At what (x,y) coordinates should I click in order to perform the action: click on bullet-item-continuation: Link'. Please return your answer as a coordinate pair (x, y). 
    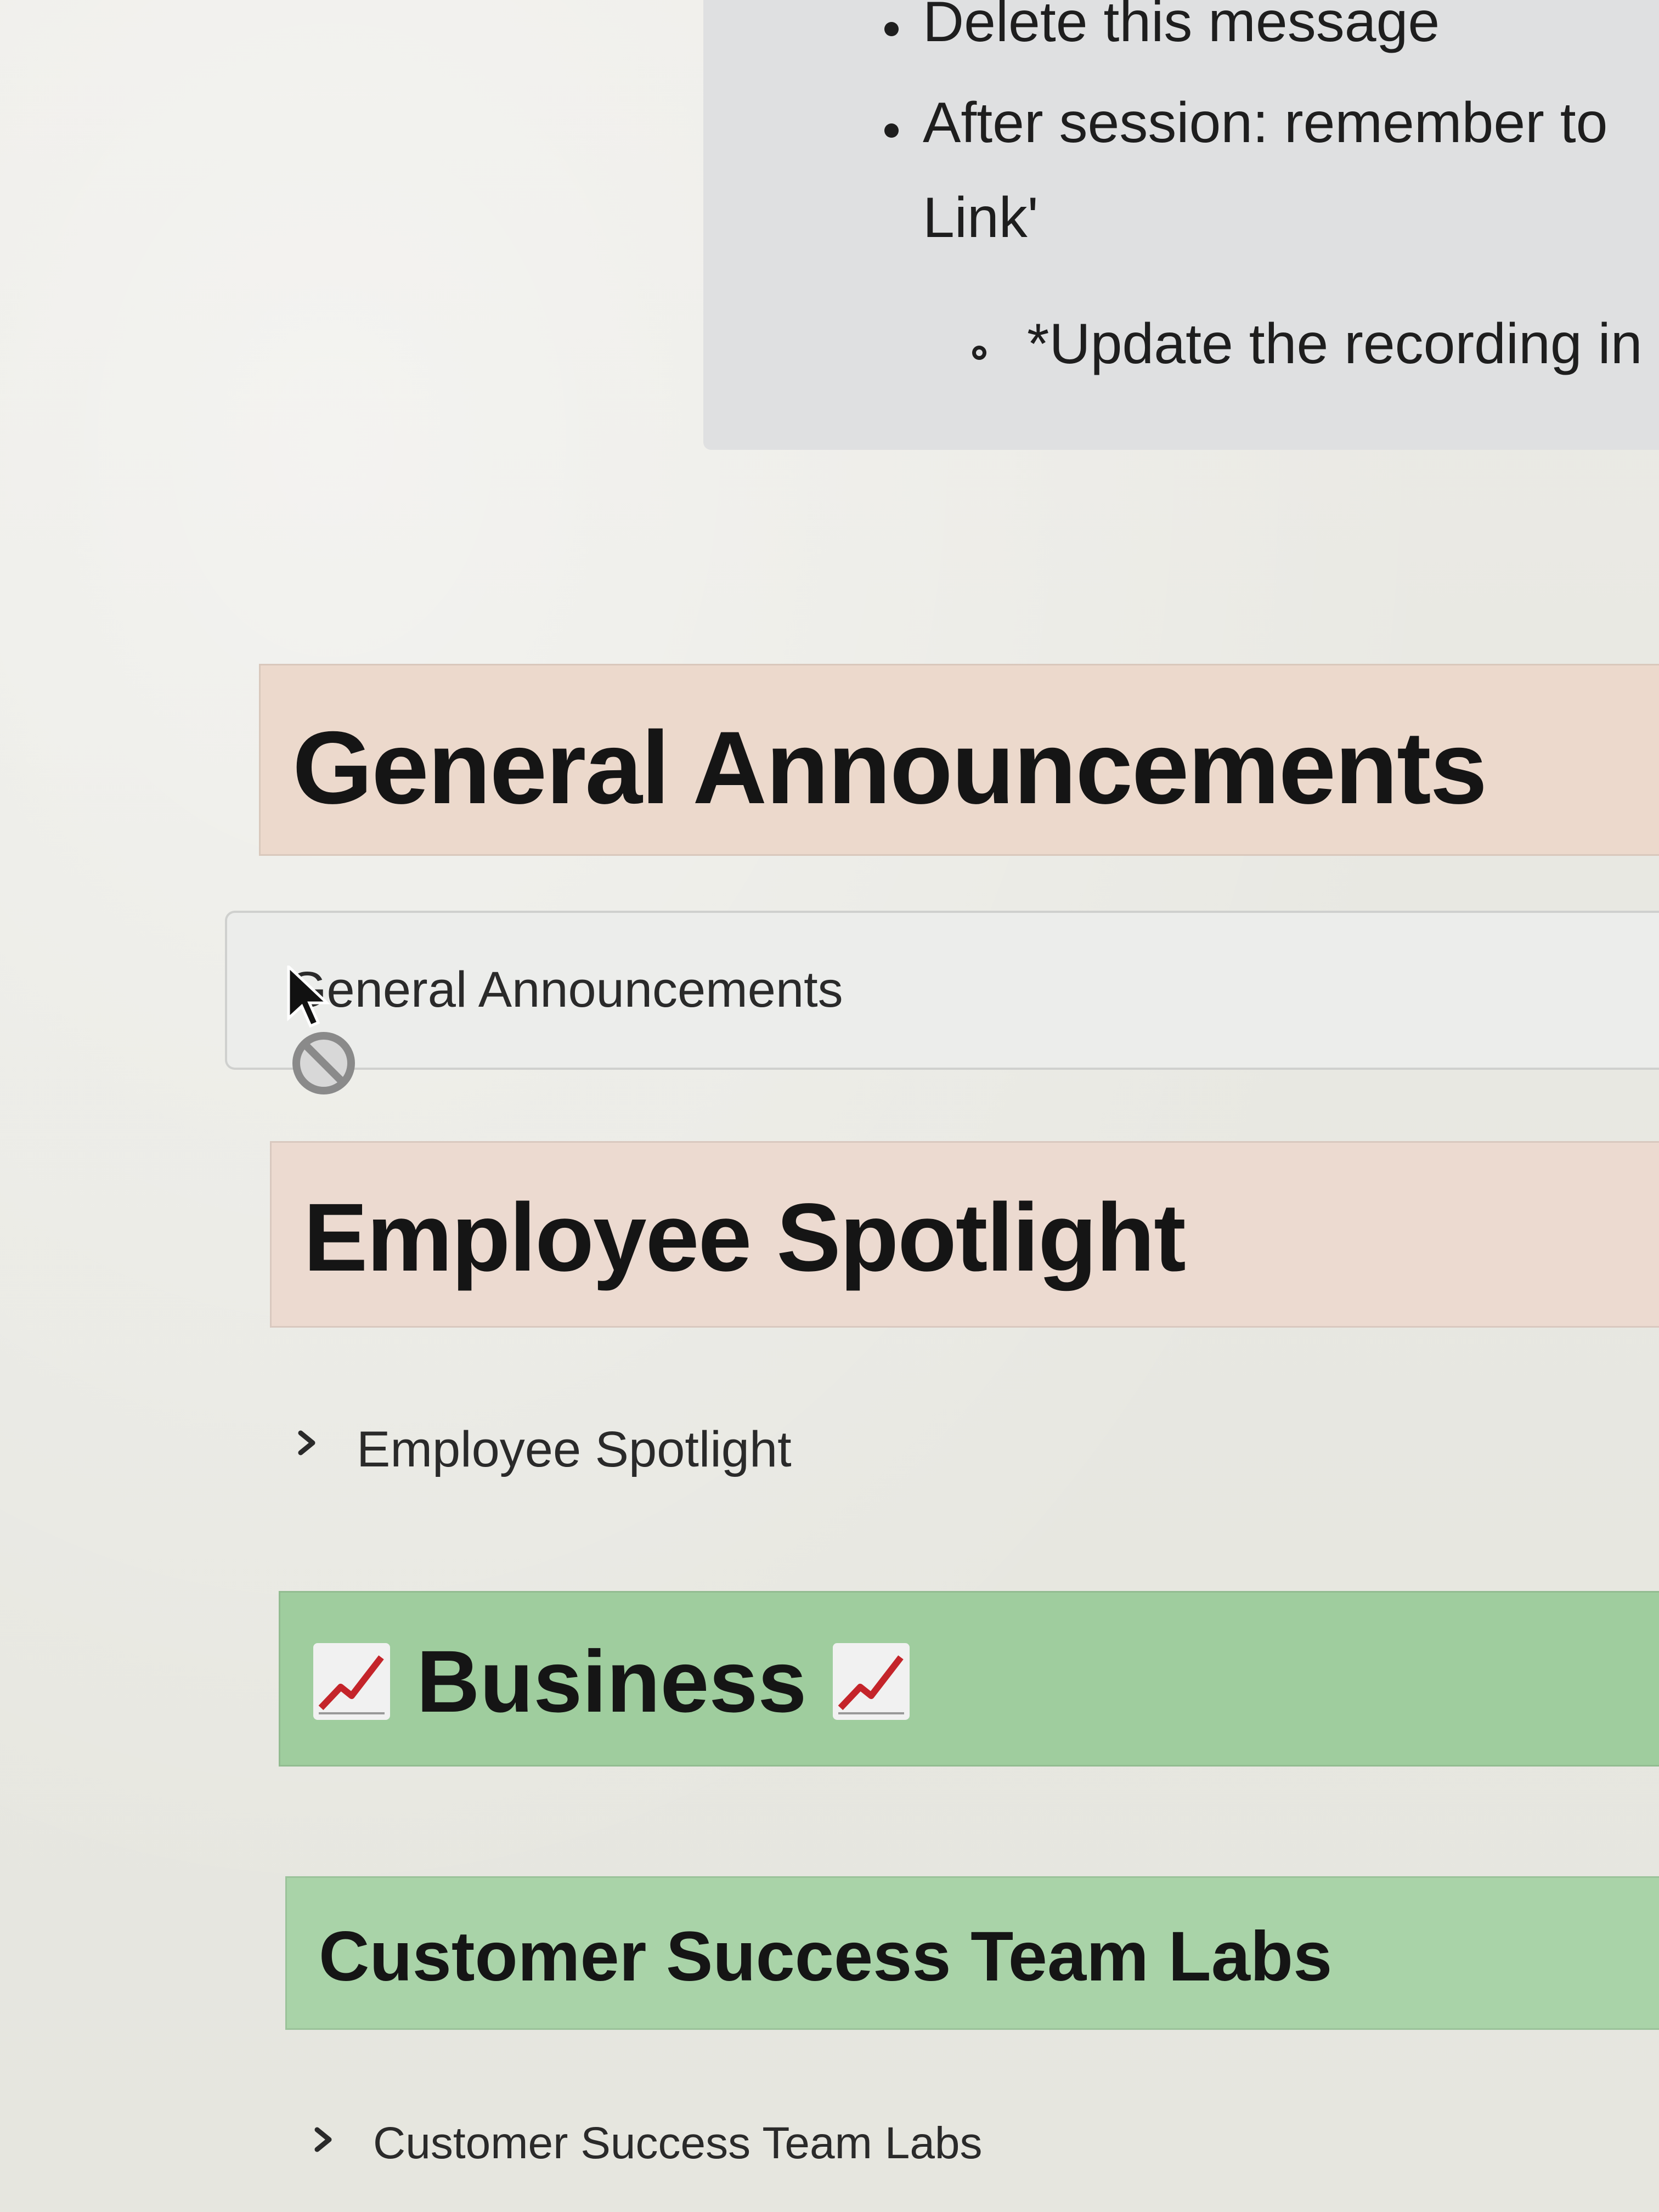
    Looking at the image, I should click on (981, 217).